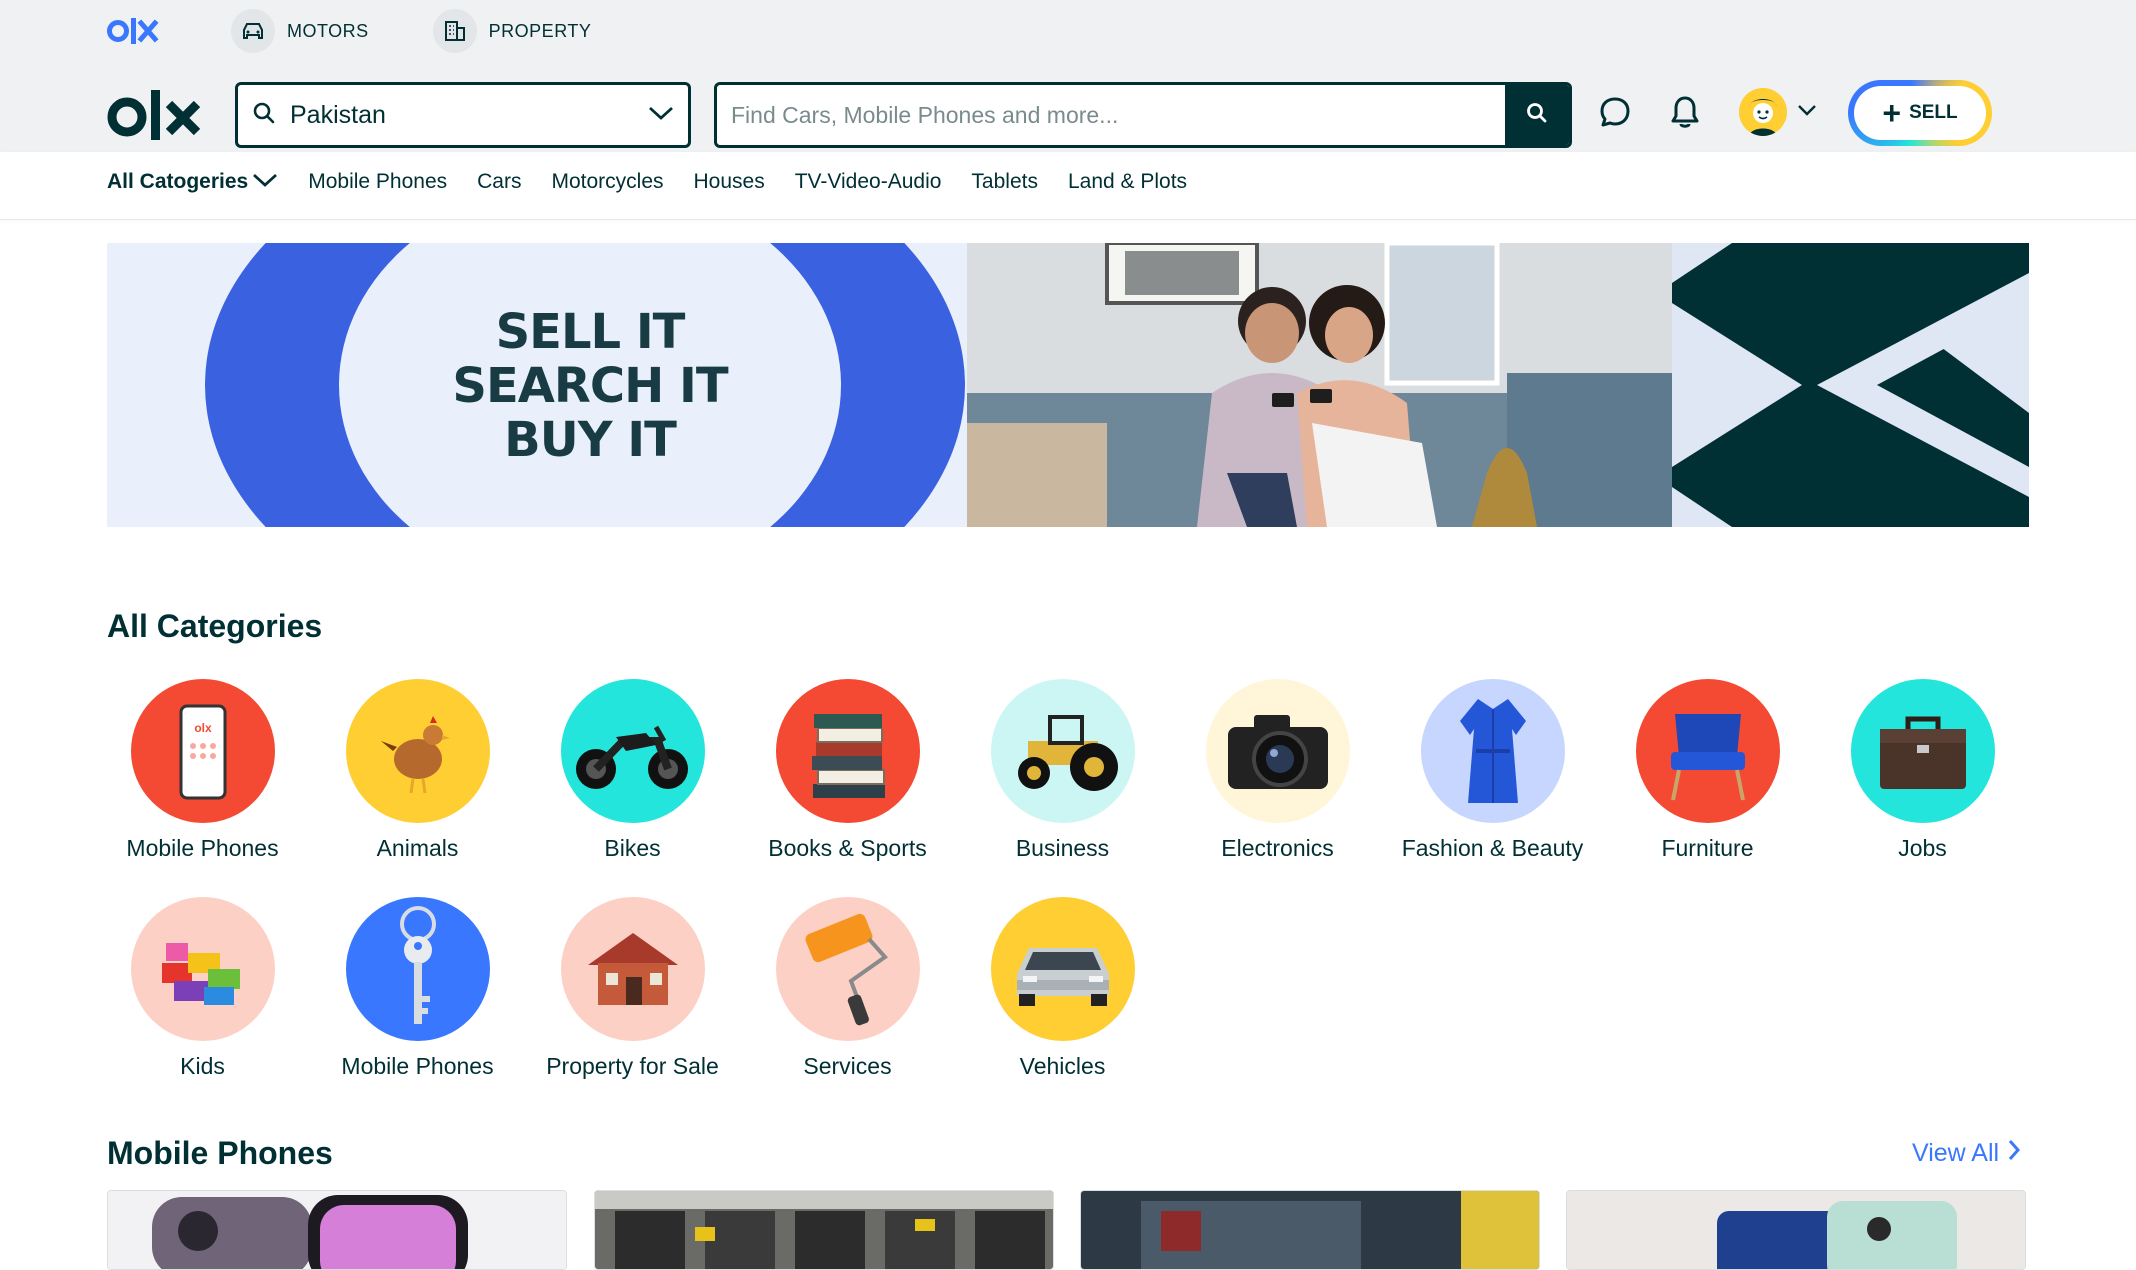 The height and width of the screenshot is (1270, 2136). What do you see at coordinates (1892, 113) in the screenshot?
I see `plus-icon: +` at bounding box center [1892, 113].